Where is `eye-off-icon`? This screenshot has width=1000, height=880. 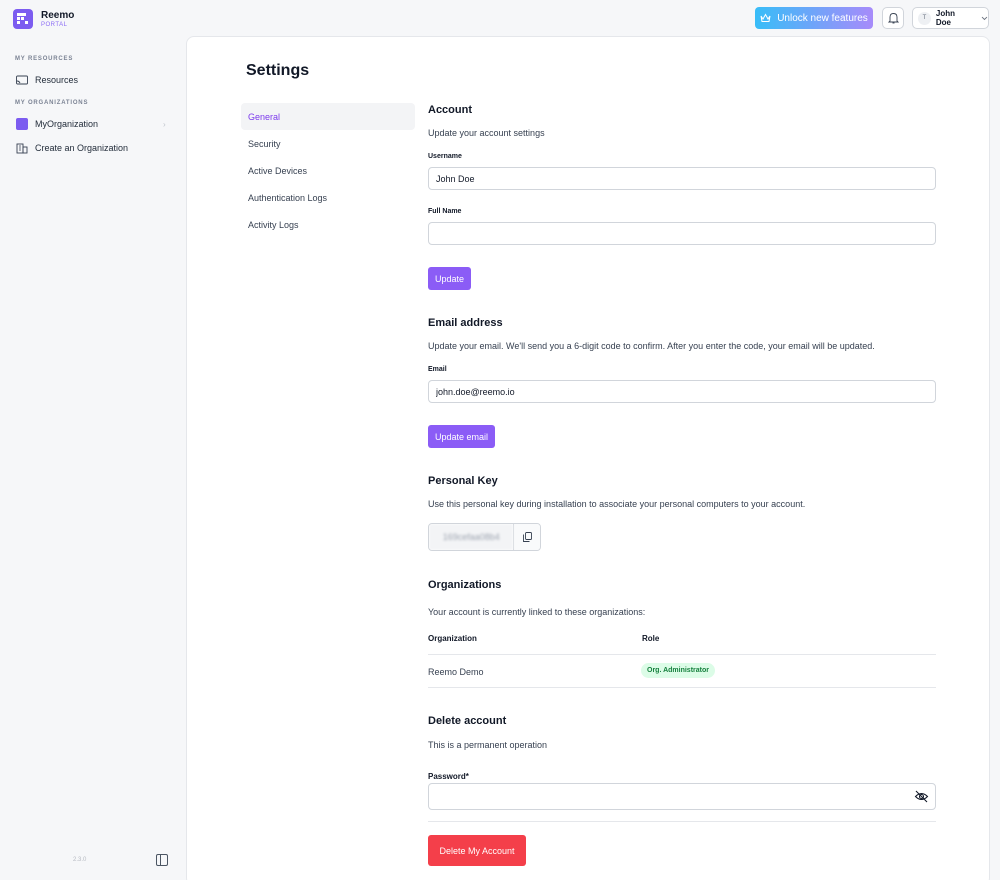
eye-off-icon is located at coordinates (921, 796).